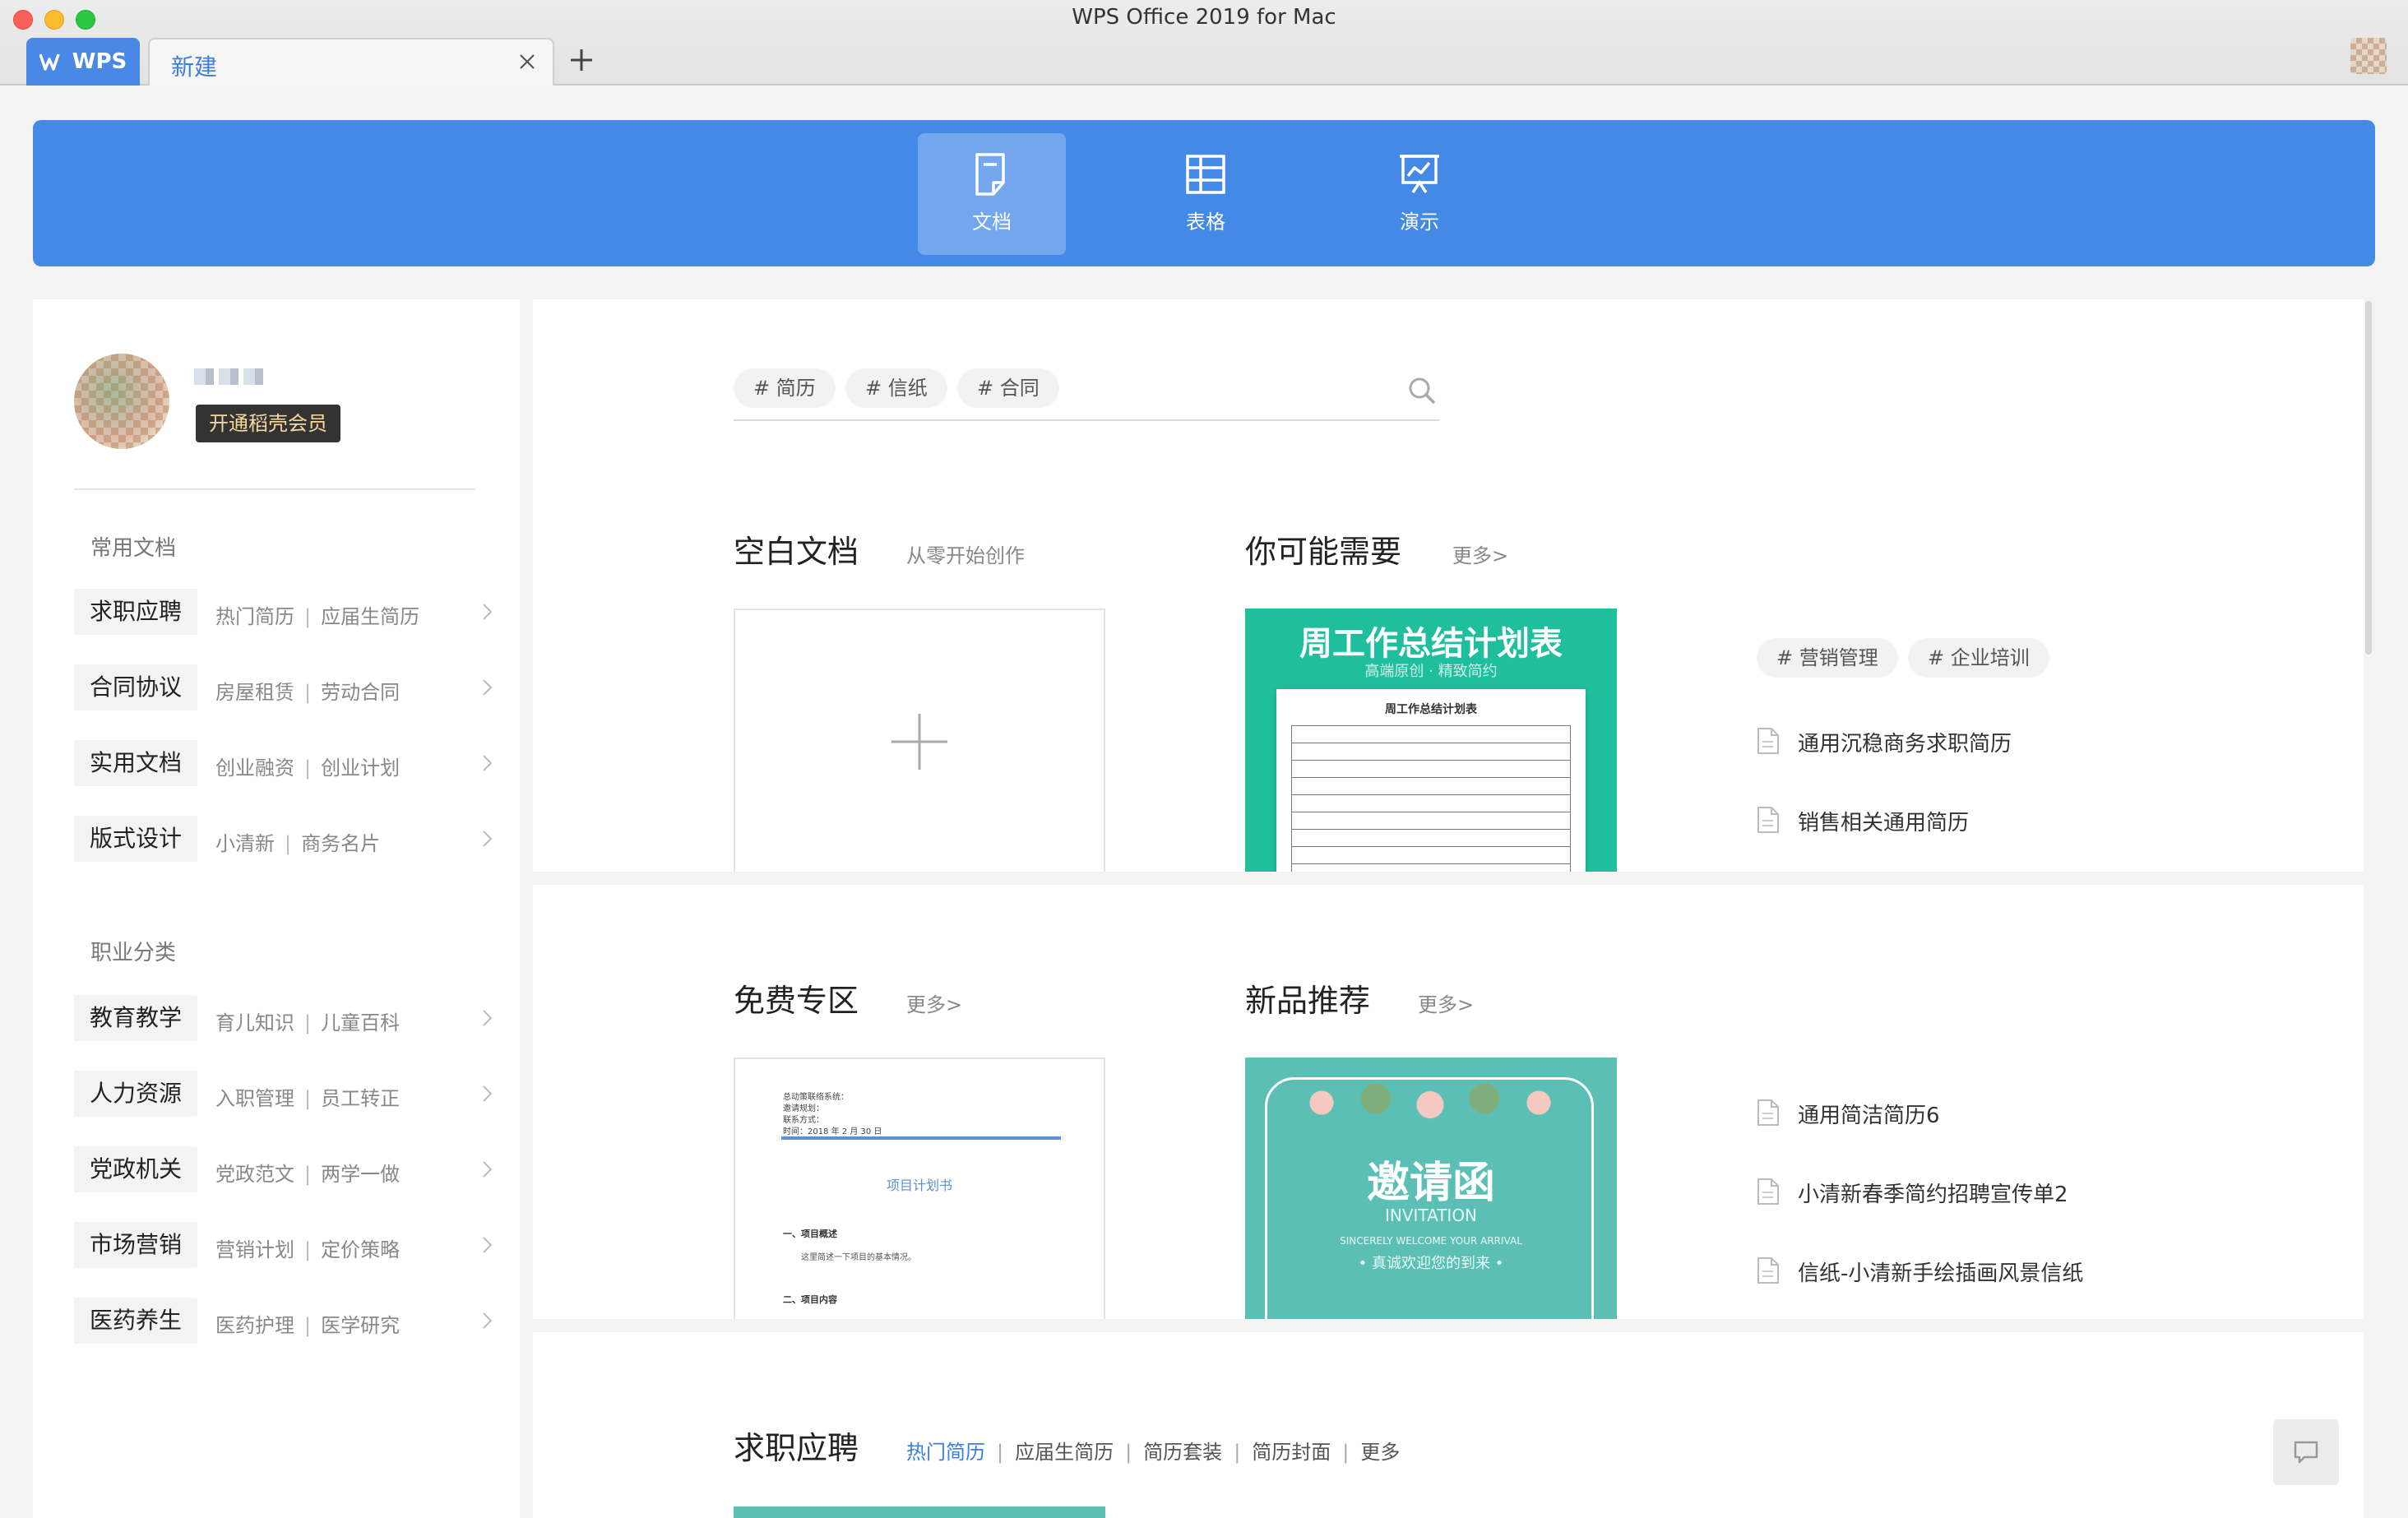 The width and height of the screenshot is (2408, 1518). I want to click on job-section-tabs: 热门简历 | 应届生简历 | 简历套装 | 简历封面 | 更多, so click(1153, 1452).